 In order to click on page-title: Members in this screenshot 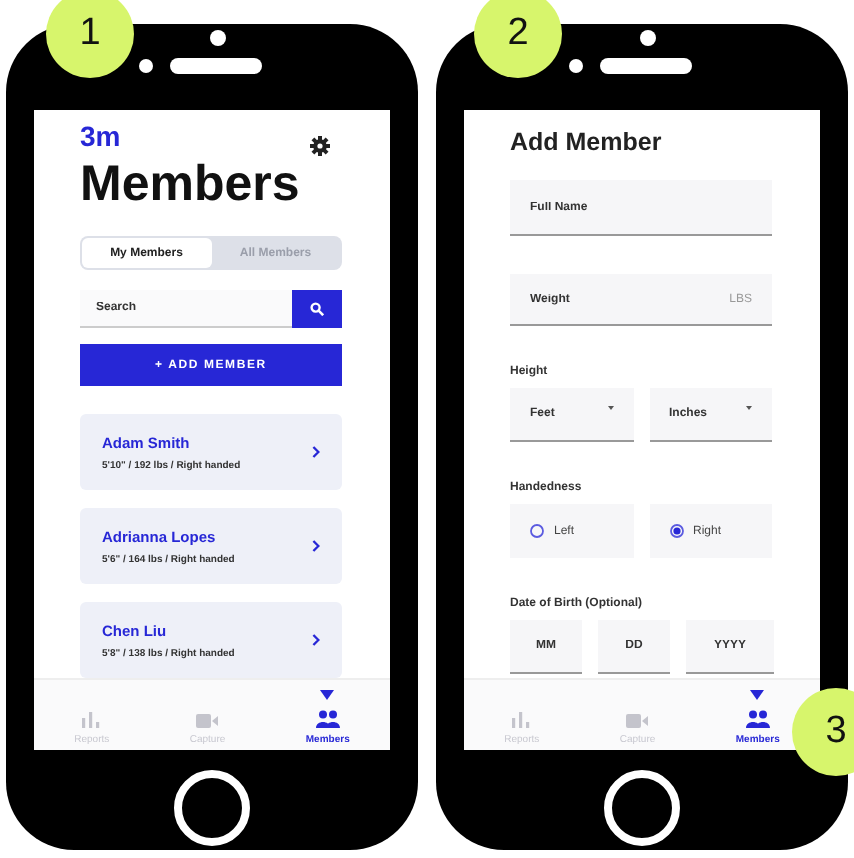, I will do `click(191, 184)`.